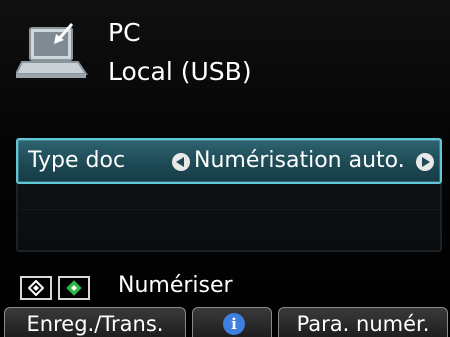 This screenshot has width=450, height=337. Describe the element at coordinates (229, 209) in the screenshot. I see `row-divider` at that location.